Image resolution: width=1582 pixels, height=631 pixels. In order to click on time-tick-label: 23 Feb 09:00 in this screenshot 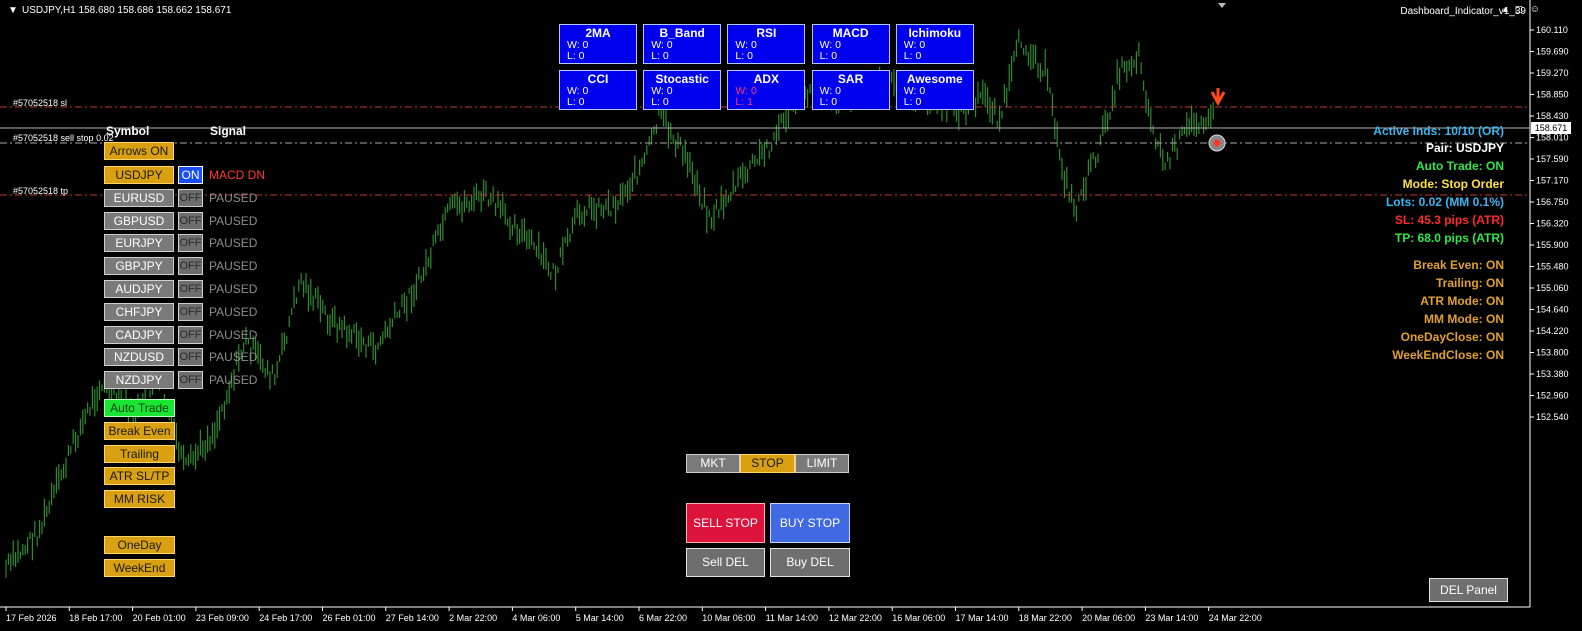, I will do `click(222, 618)`.